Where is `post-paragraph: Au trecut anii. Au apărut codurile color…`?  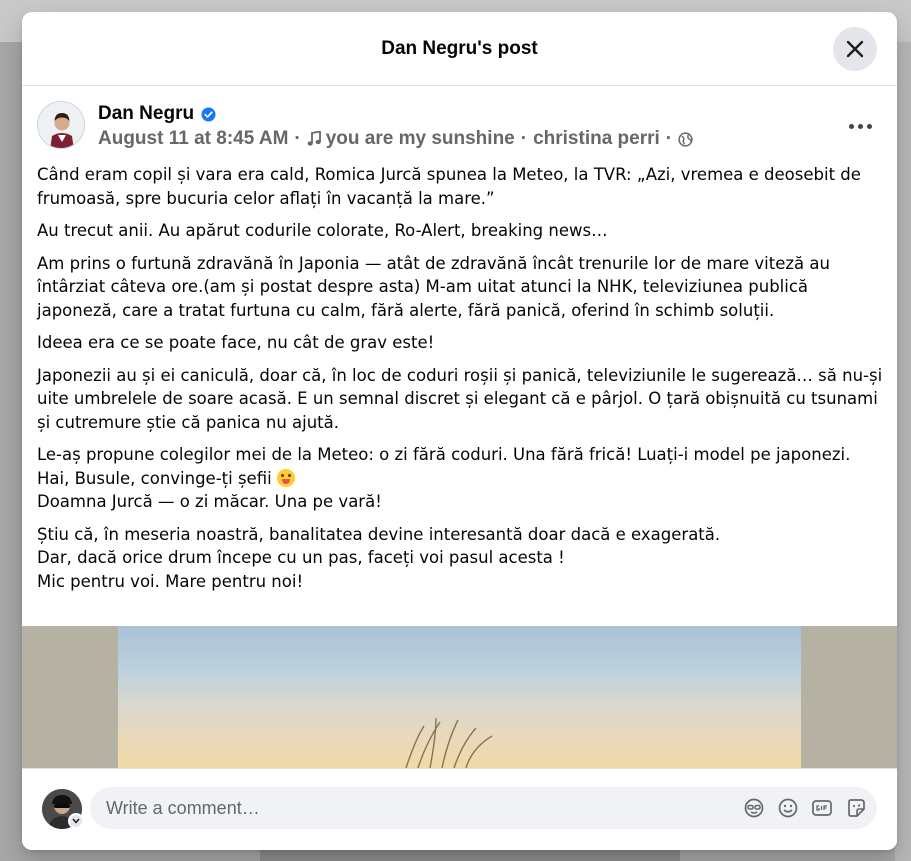 post-paragraph: Au trecut anii. Au apărut codurile color… is located at coordinates (322, 230).